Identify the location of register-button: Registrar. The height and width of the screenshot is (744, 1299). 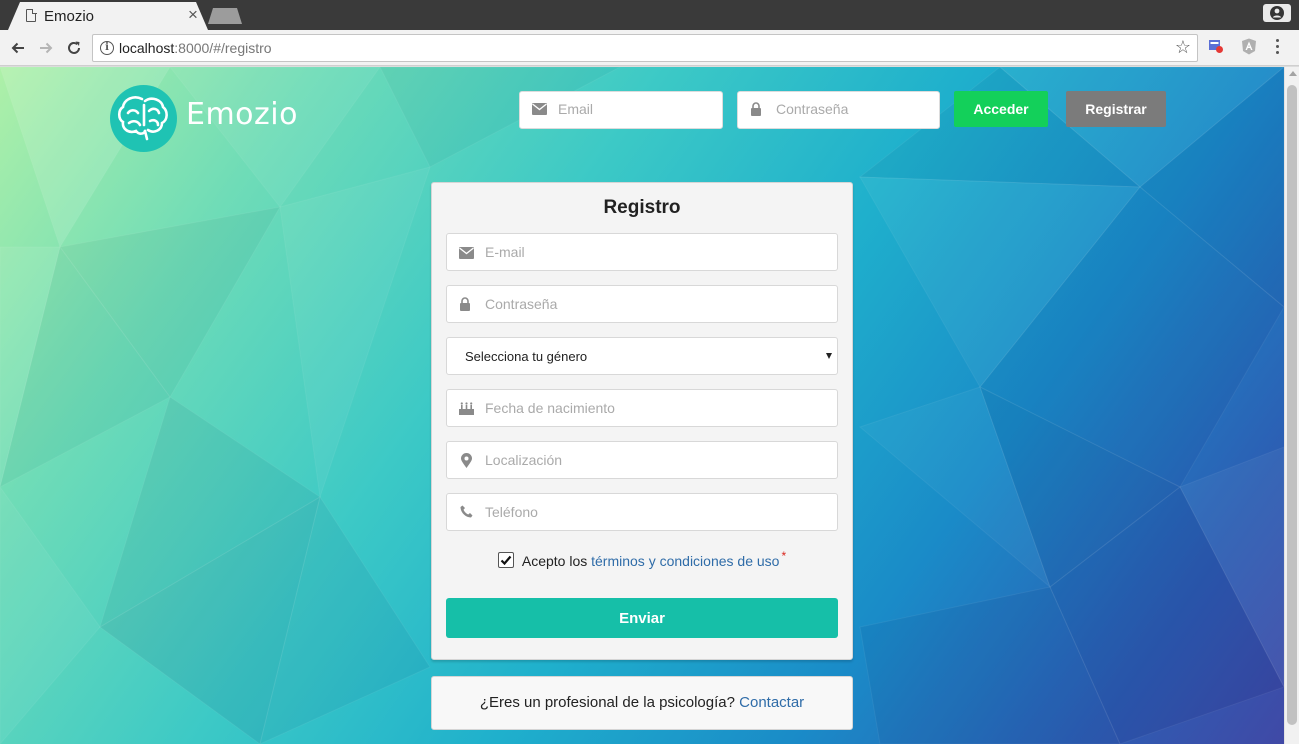
(1116, 109).